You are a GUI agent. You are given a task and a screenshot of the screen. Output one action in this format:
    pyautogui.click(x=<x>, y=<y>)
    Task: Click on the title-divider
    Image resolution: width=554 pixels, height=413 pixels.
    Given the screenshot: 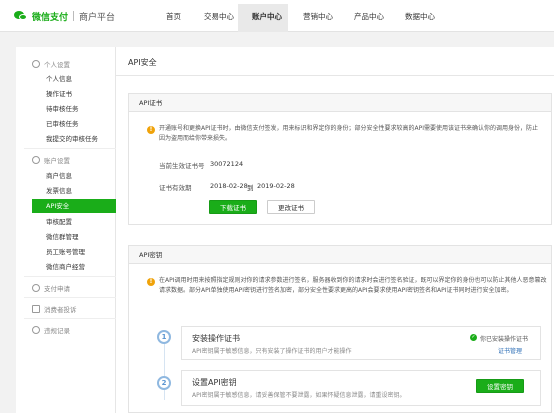 What is the action you would take?
    pyautogui.click(x=335, y=75)
    